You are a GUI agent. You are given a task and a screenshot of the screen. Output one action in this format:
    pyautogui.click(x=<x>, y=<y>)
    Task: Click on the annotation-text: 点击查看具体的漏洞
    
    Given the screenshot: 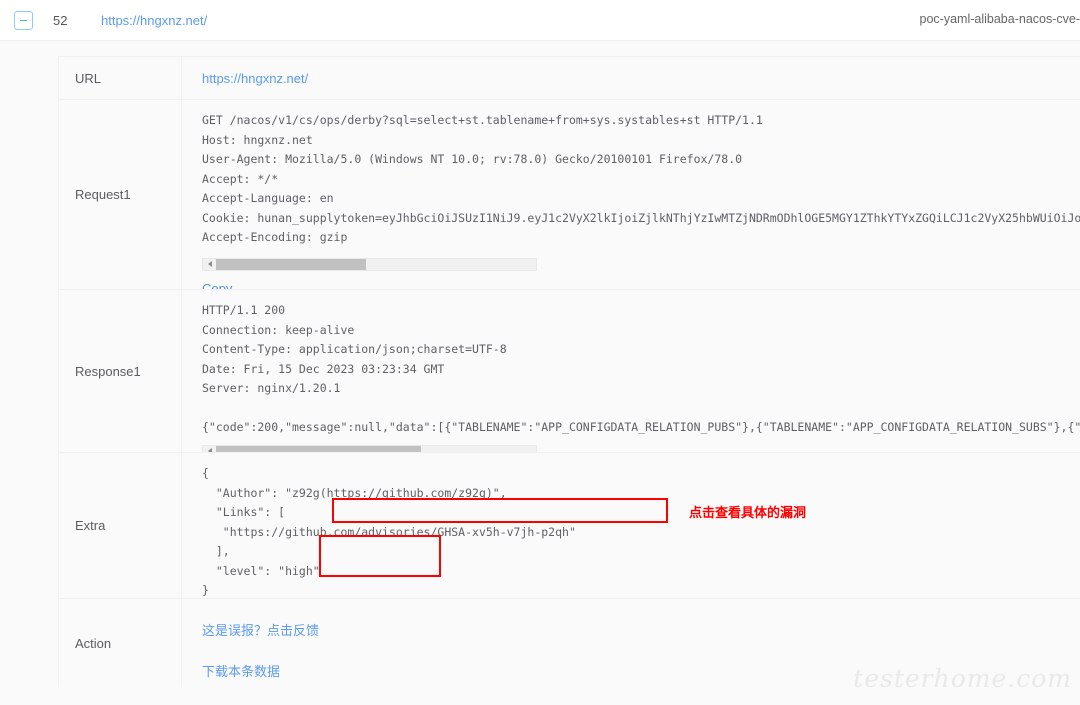 What is the action you would take?
    pyautogui.click(x=748, y=513)
    